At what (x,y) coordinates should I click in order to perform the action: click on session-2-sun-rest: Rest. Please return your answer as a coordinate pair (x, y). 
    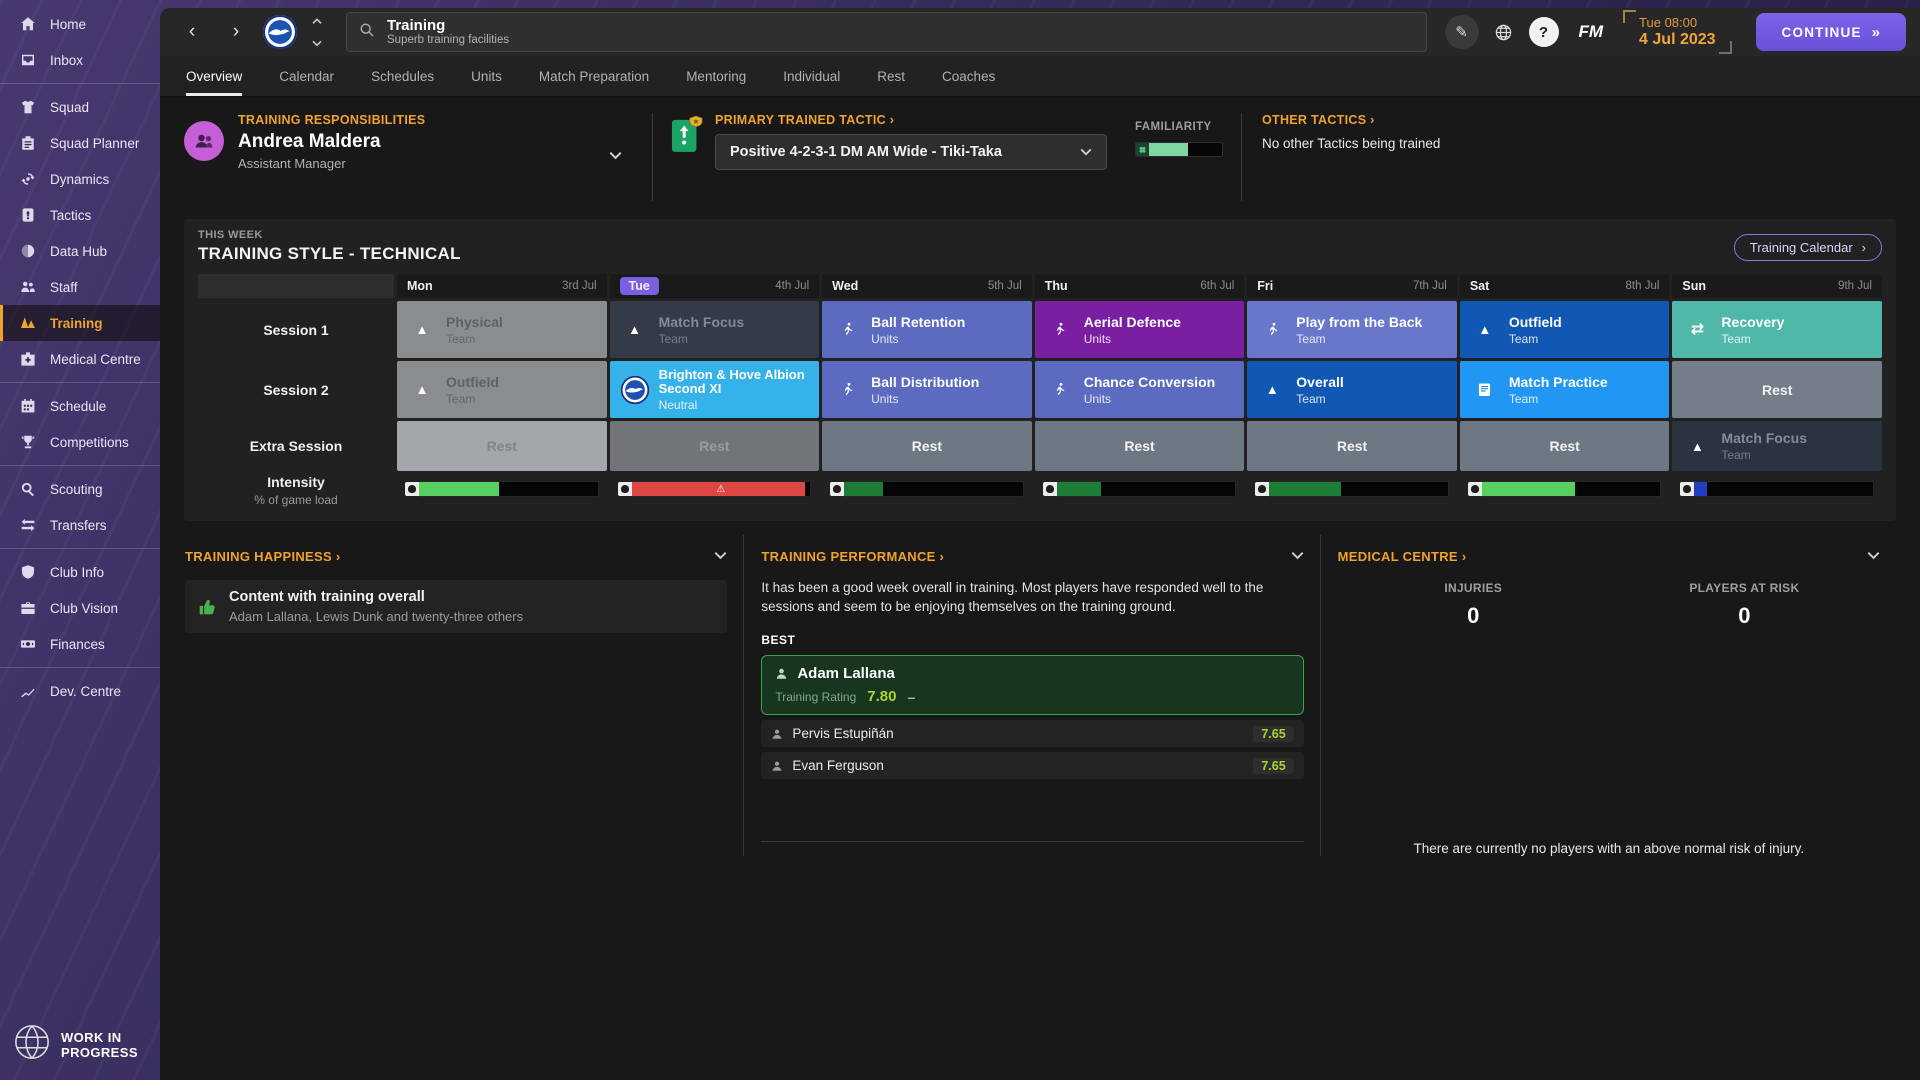
    Looking at the image, I should click on (1777, 389).